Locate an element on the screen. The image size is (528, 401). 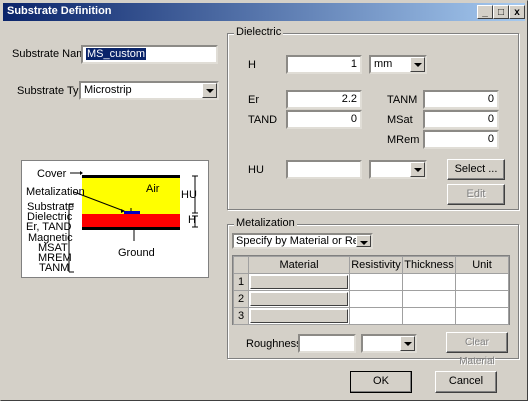
metalization-legend: Metalization is located at coordinates (265, 223).